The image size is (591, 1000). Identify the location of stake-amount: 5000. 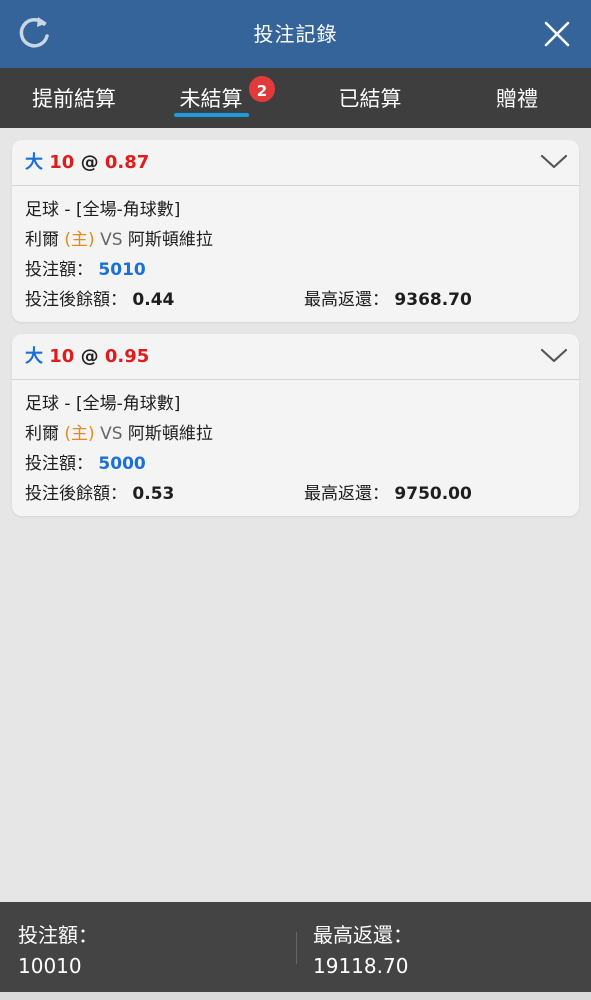
(122, 464).